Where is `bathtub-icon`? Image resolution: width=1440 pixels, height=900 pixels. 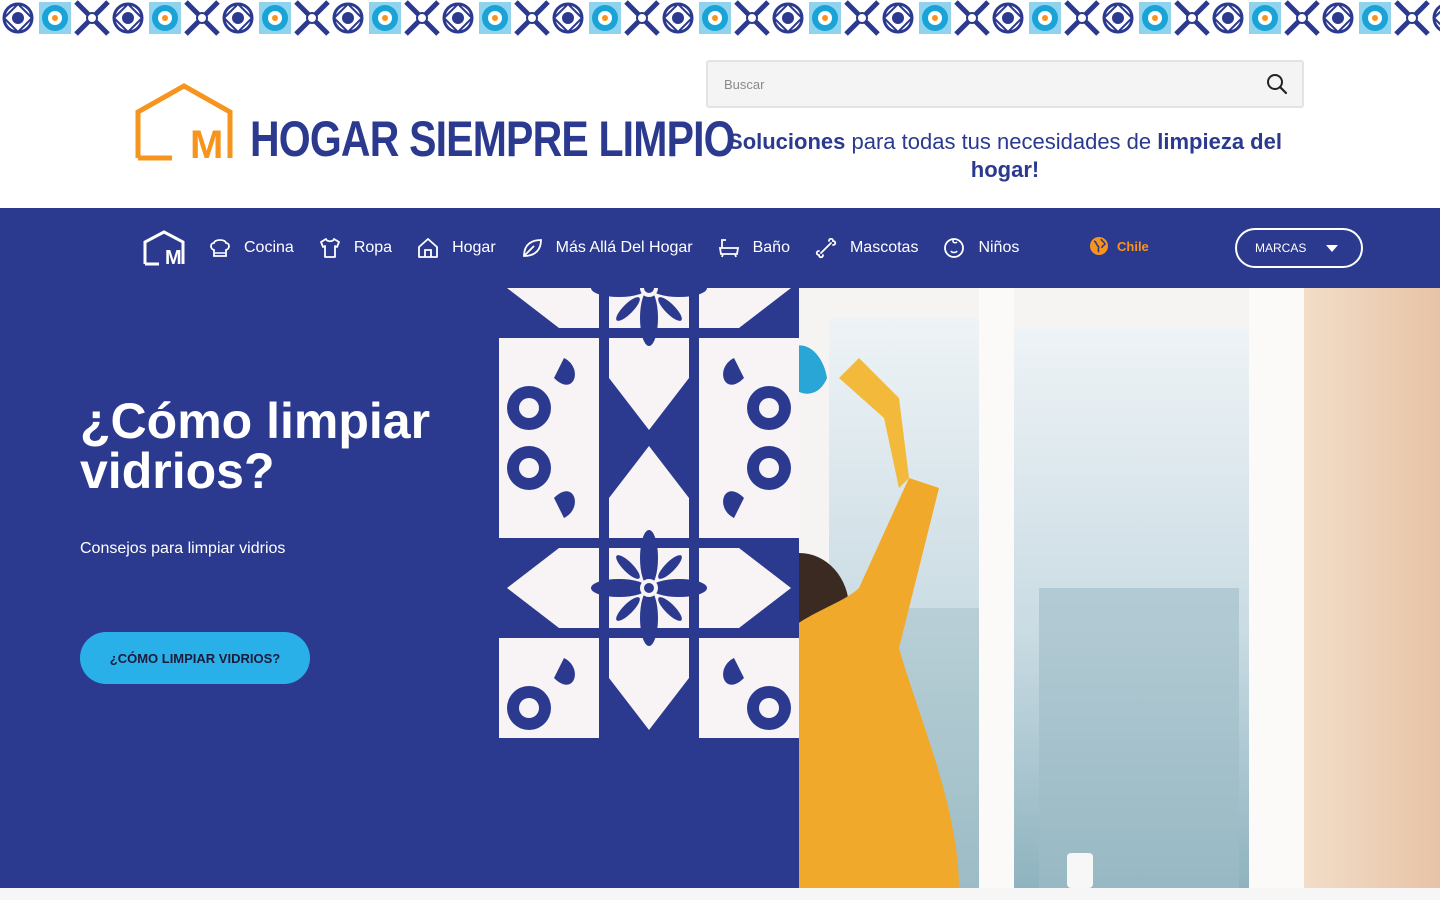
bathtub-icon is located at coordinates (728, 248).